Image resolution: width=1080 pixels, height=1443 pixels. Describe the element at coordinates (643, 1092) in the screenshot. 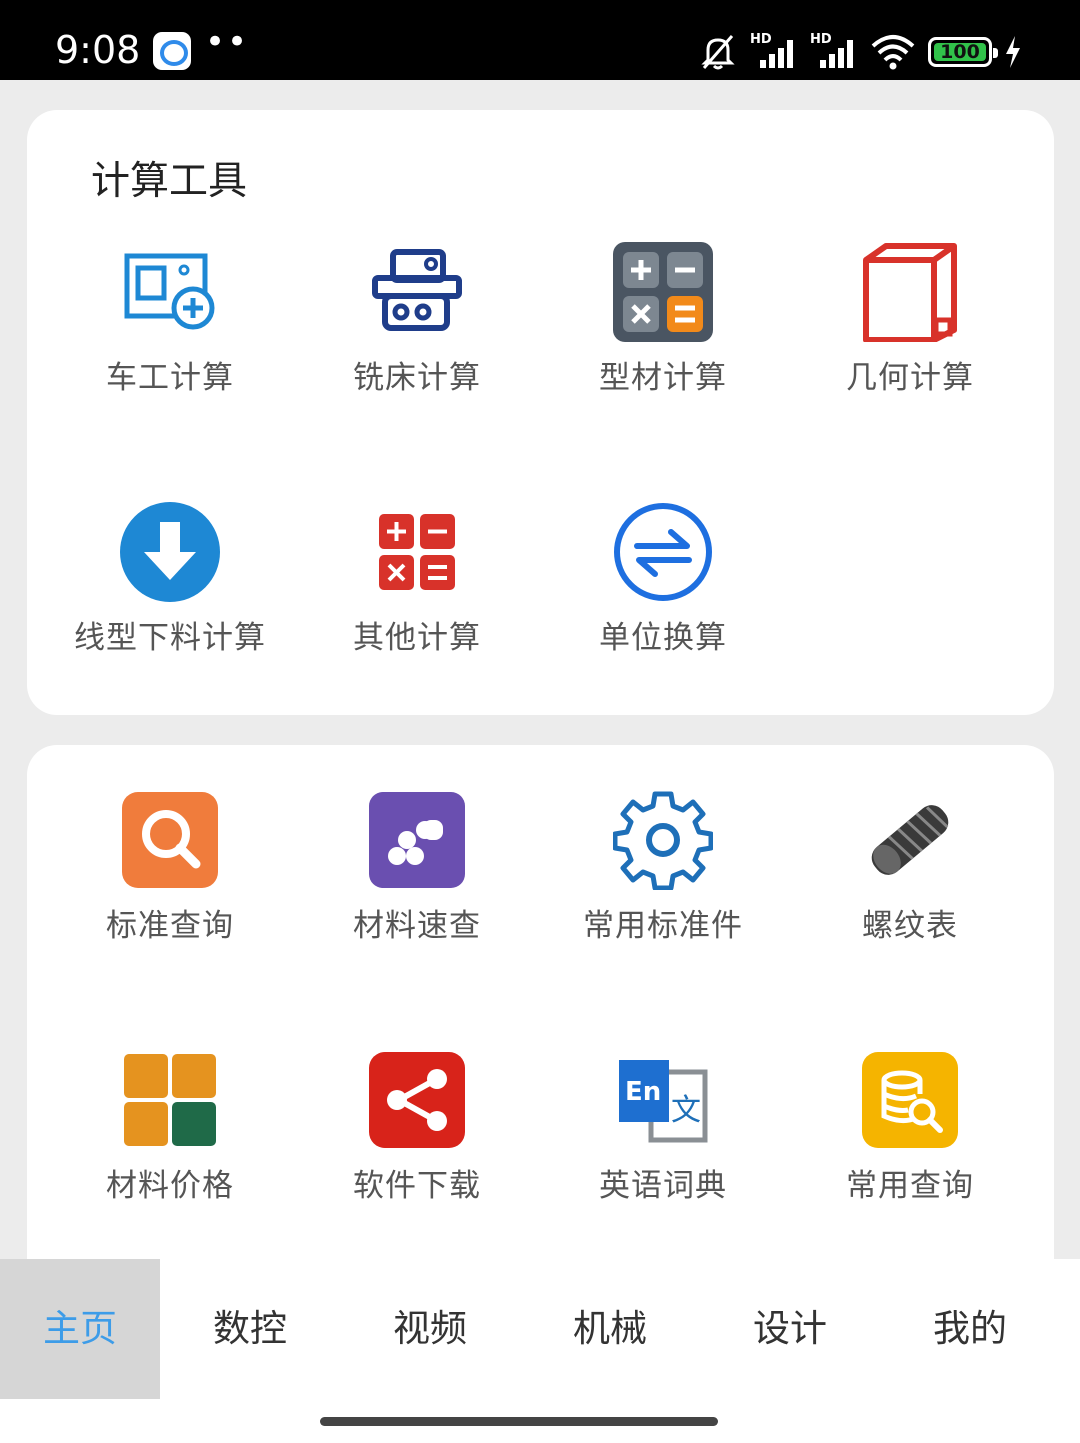

I see `svg-text: En` at that location.